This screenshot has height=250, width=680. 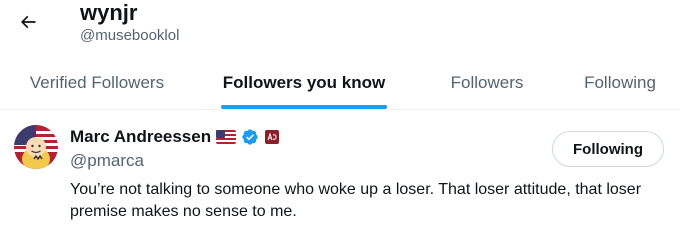 I want to click on tab-label: Following, so click(x=620, y=82).